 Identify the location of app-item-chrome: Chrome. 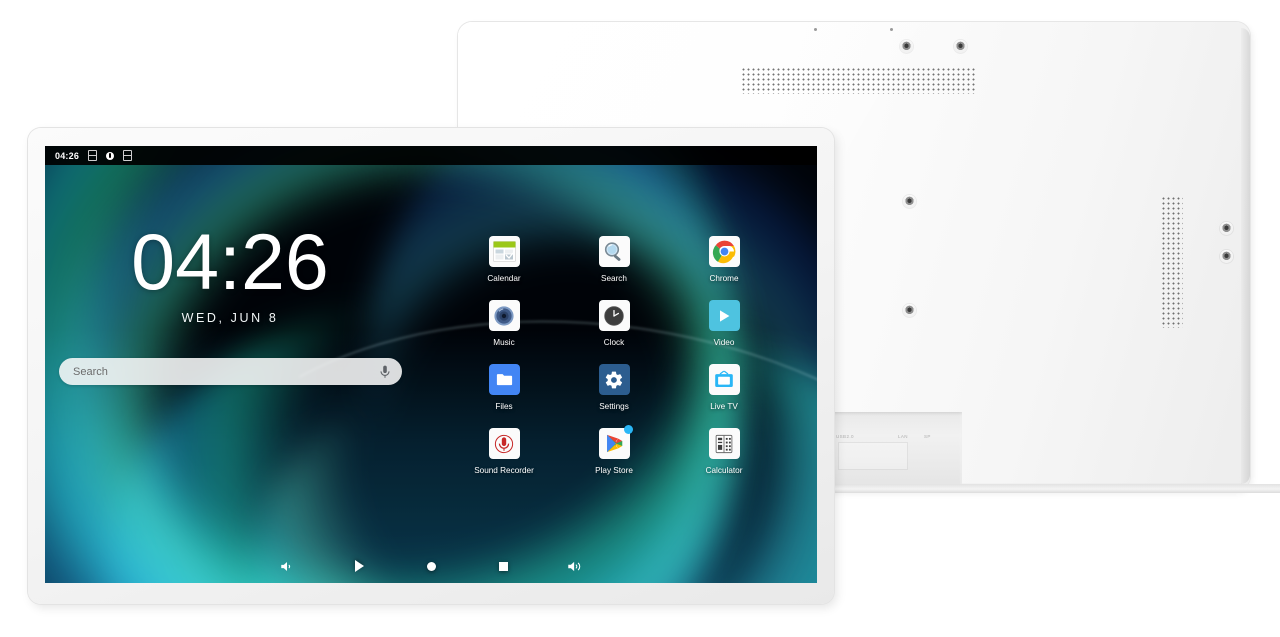
(724, 259).